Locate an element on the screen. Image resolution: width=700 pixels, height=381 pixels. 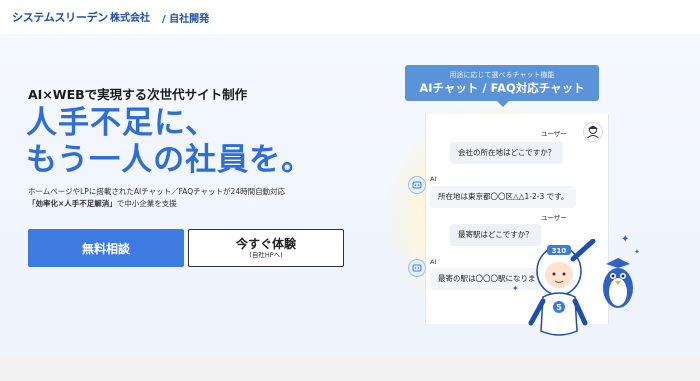
try-now-button: 今すぐ体験 (自社HPへ) is located at coordinates (266, 248).